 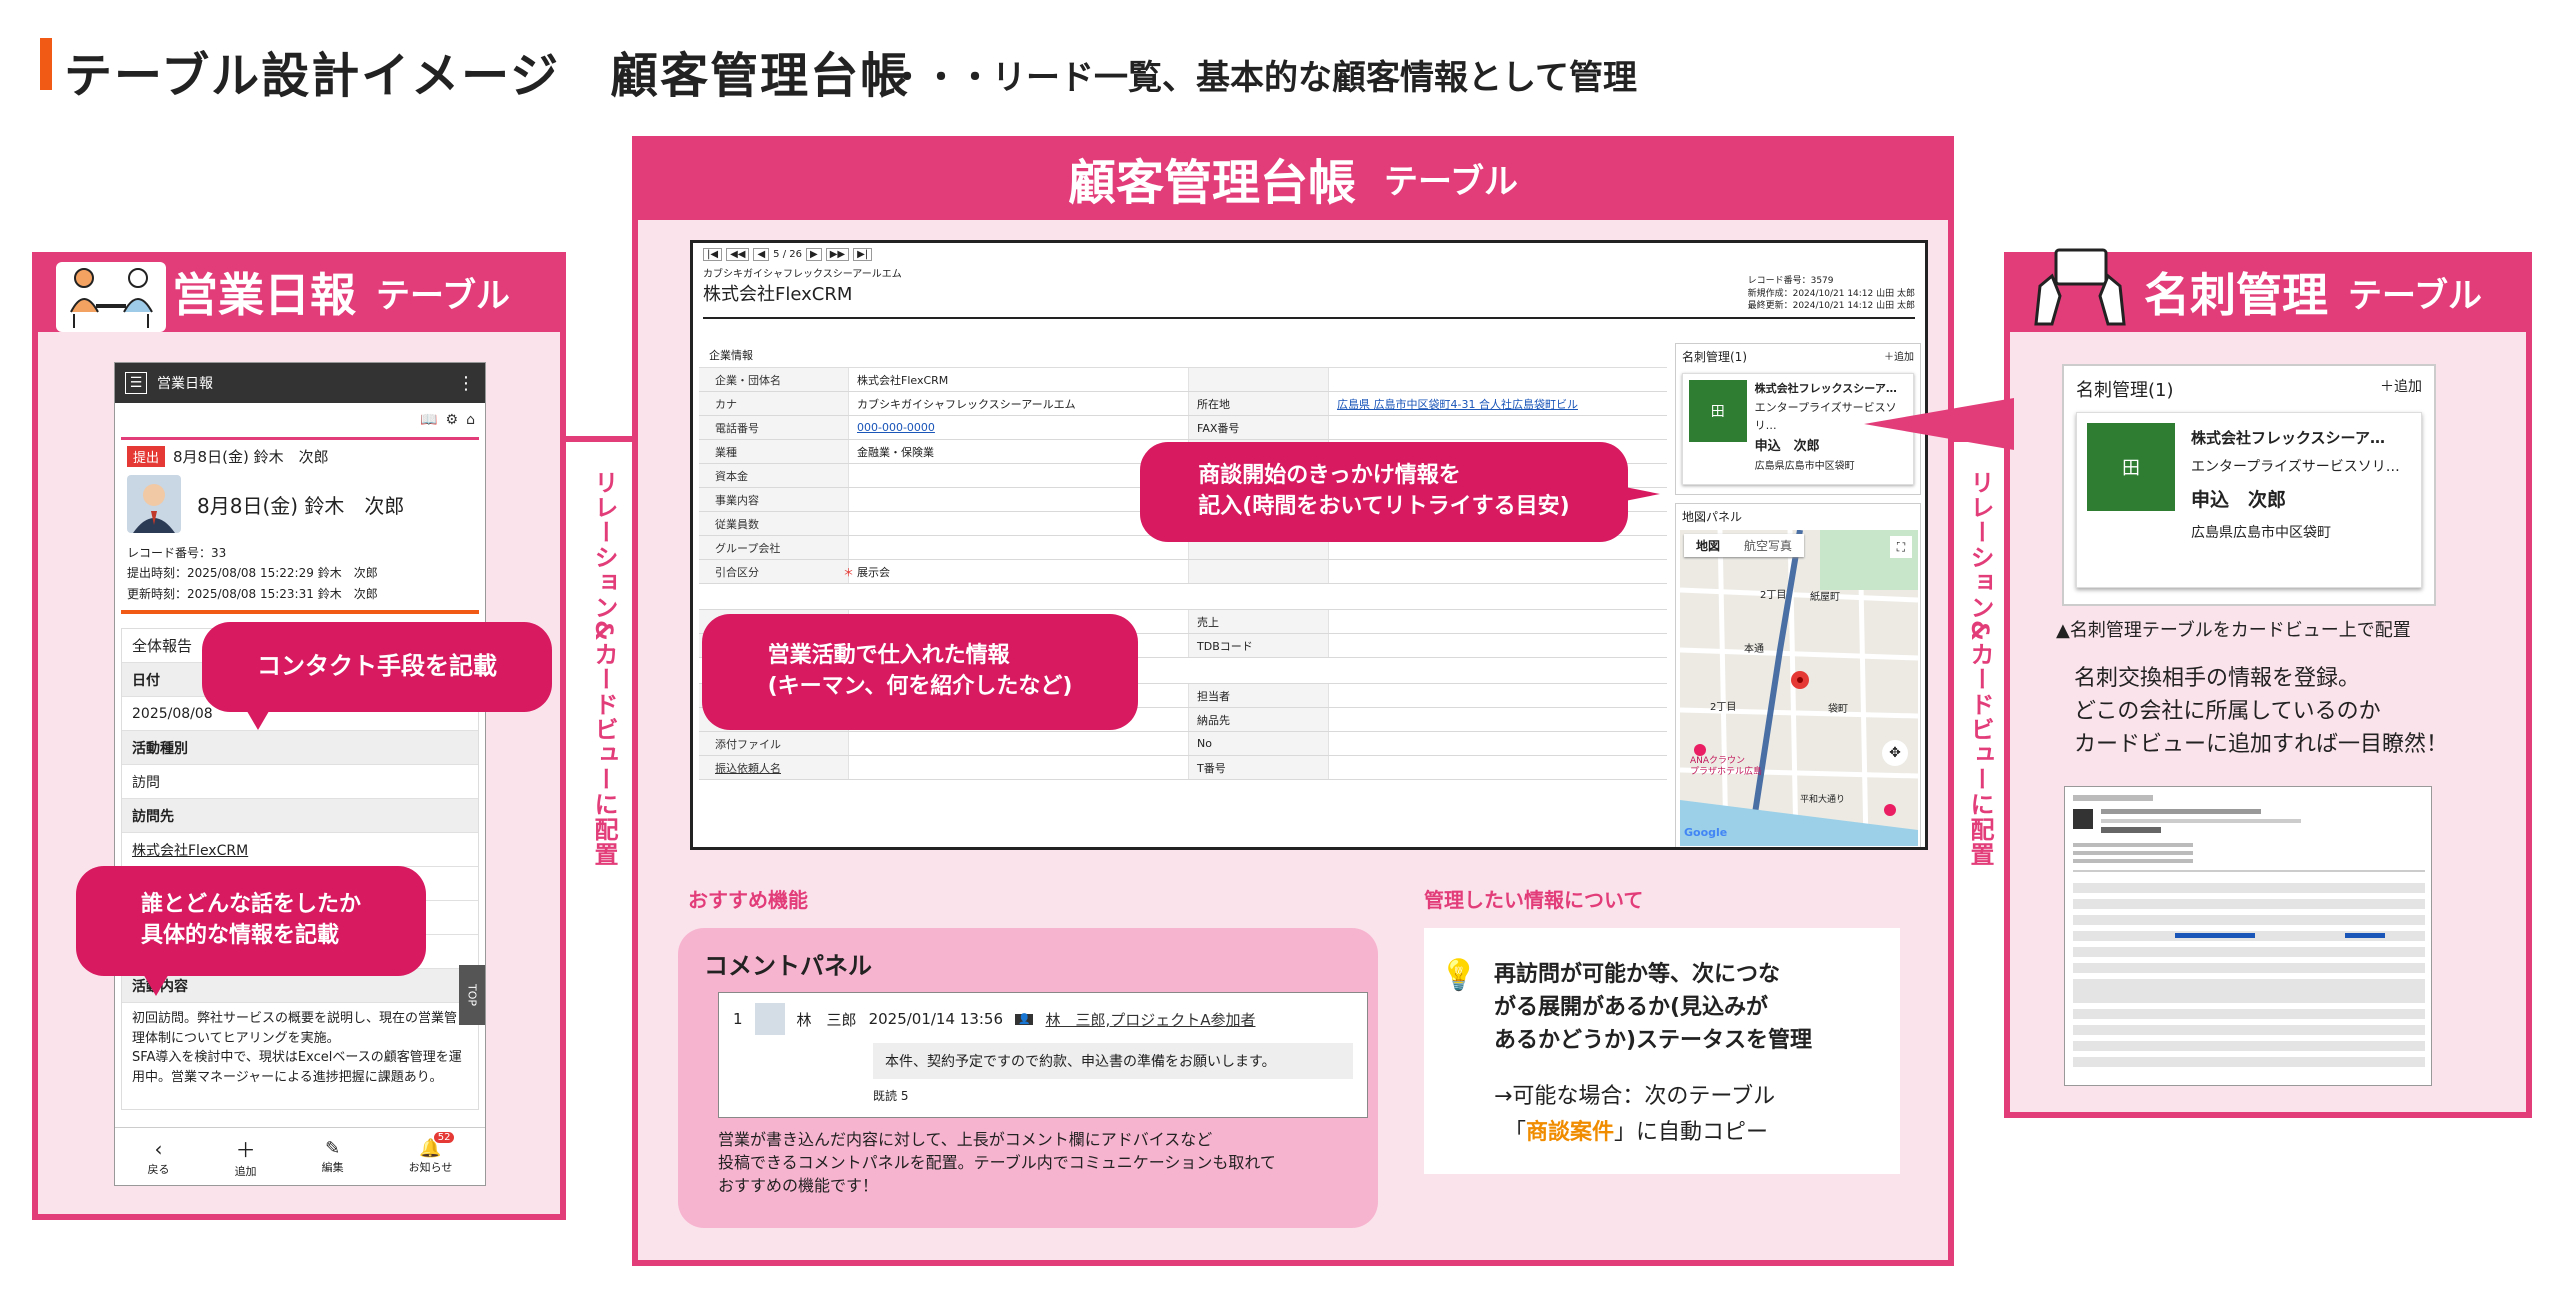 I want to click on activity-type-value: 訪問, so click(x=300, y=782).